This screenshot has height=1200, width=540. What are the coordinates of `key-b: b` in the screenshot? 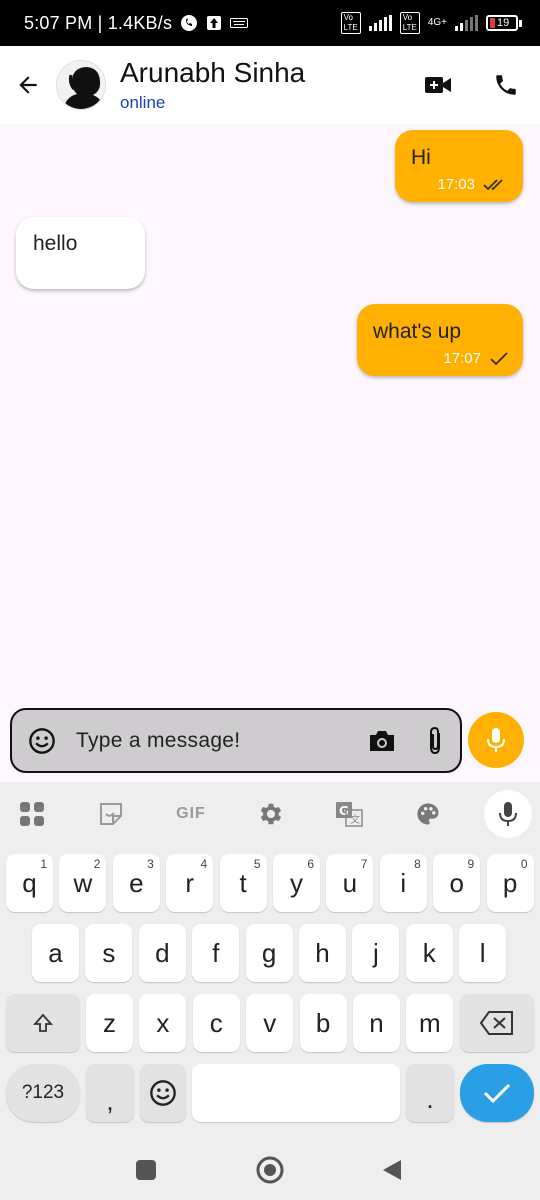 It's located at (323, 1023).